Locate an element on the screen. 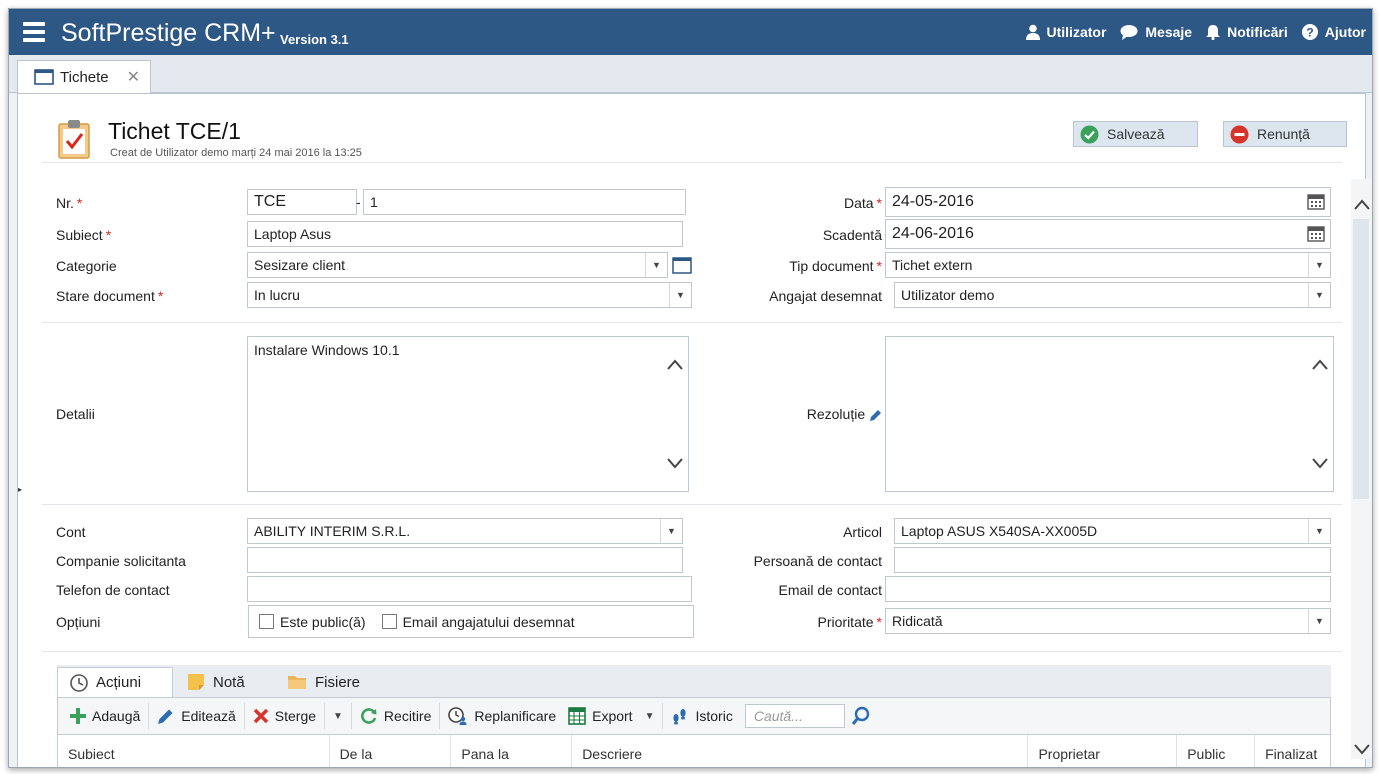 This screenshot has height=774, width=1381. scrollbar-thumb is located at coordinates (1361, 359).